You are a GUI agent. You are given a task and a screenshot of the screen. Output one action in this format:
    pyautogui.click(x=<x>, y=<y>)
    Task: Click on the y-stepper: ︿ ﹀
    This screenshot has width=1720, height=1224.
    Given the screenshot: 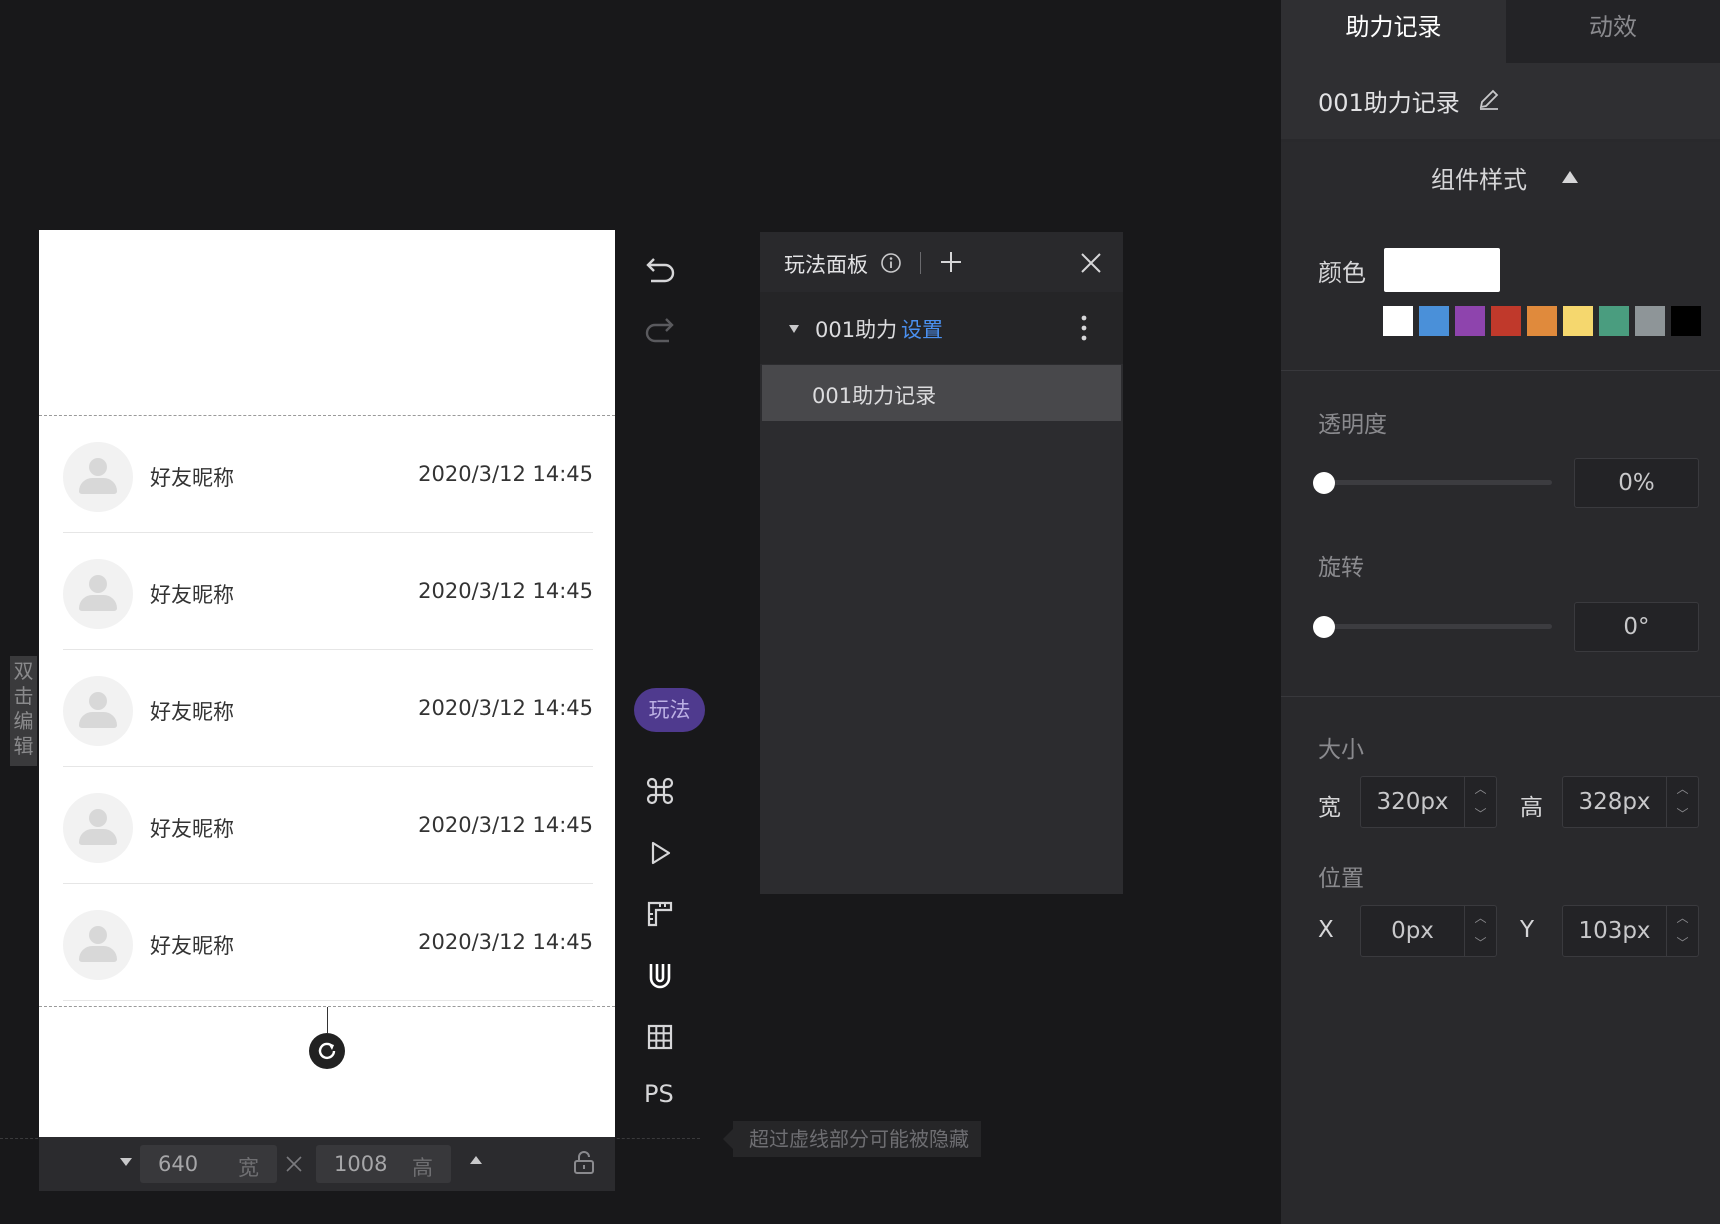 What is the action you would take?
    pyautogui.click(x=1683, y=931)
    